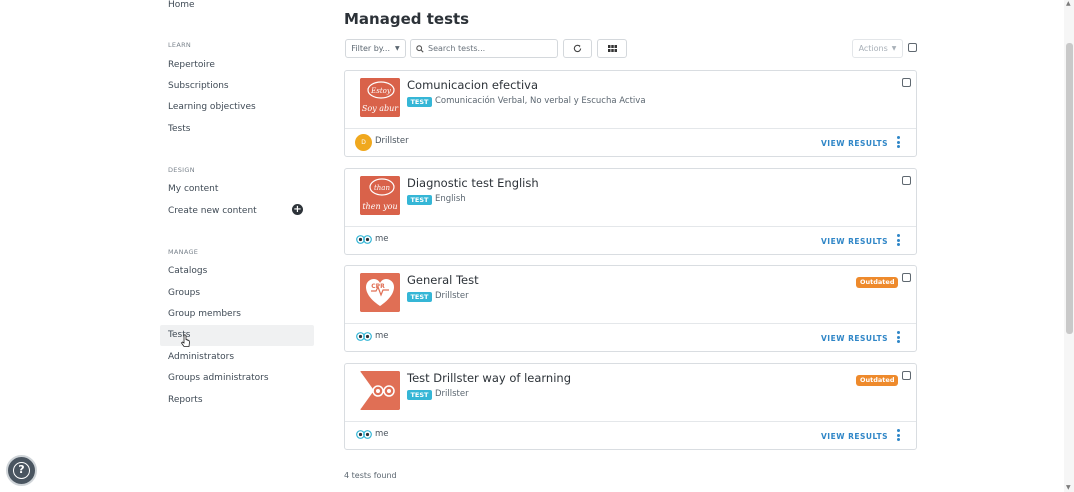  What do you see at coordinates (187, 271) in the screenshot?
I see `sidebar-item-catalogs: Catalogs` at bounding box center [187, 271].